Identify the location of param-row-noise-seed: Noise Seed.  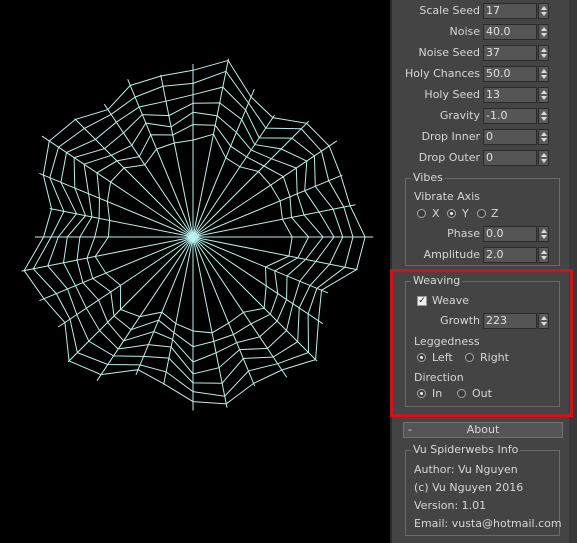
(436, 53).